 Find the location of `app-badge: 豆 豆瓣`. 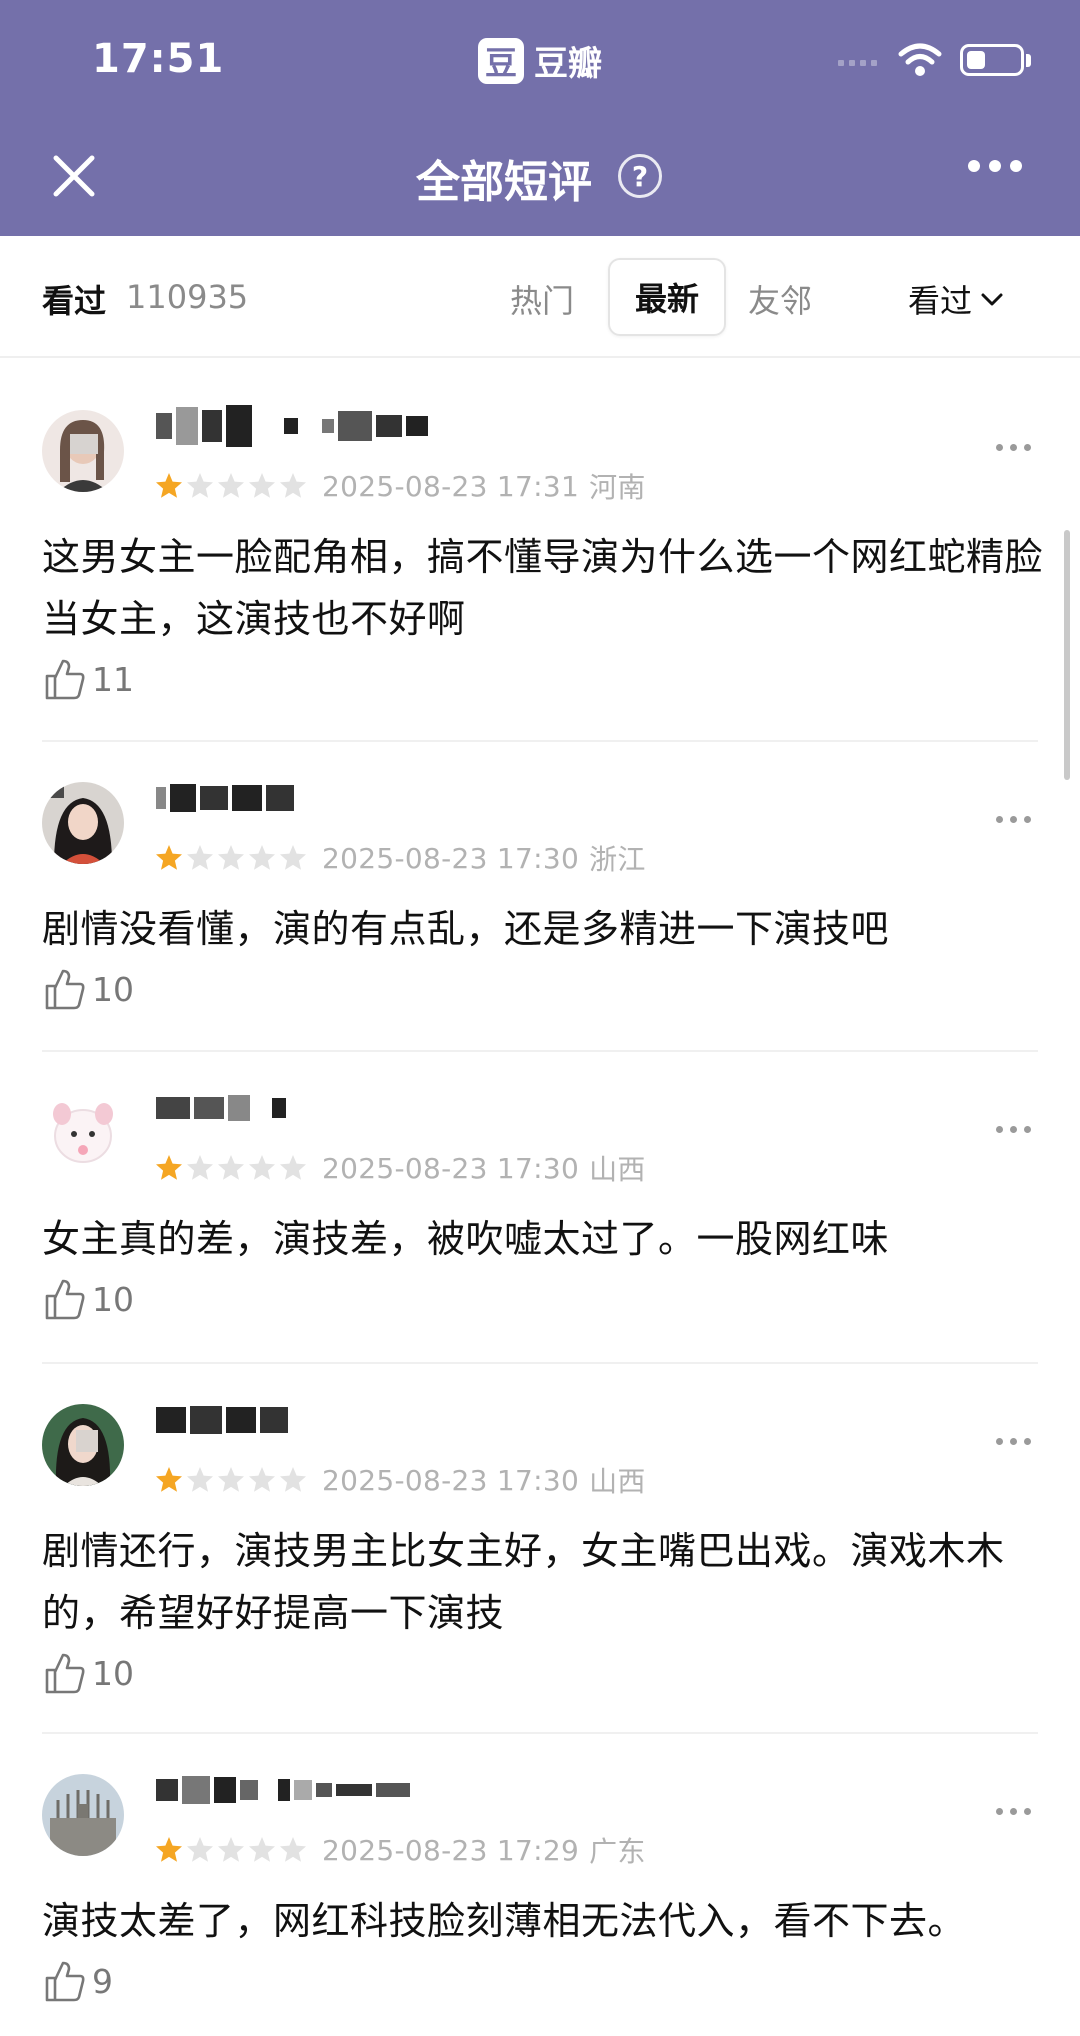

app-badge: 豆 豆瓣 is located at coordinates (540, 60).